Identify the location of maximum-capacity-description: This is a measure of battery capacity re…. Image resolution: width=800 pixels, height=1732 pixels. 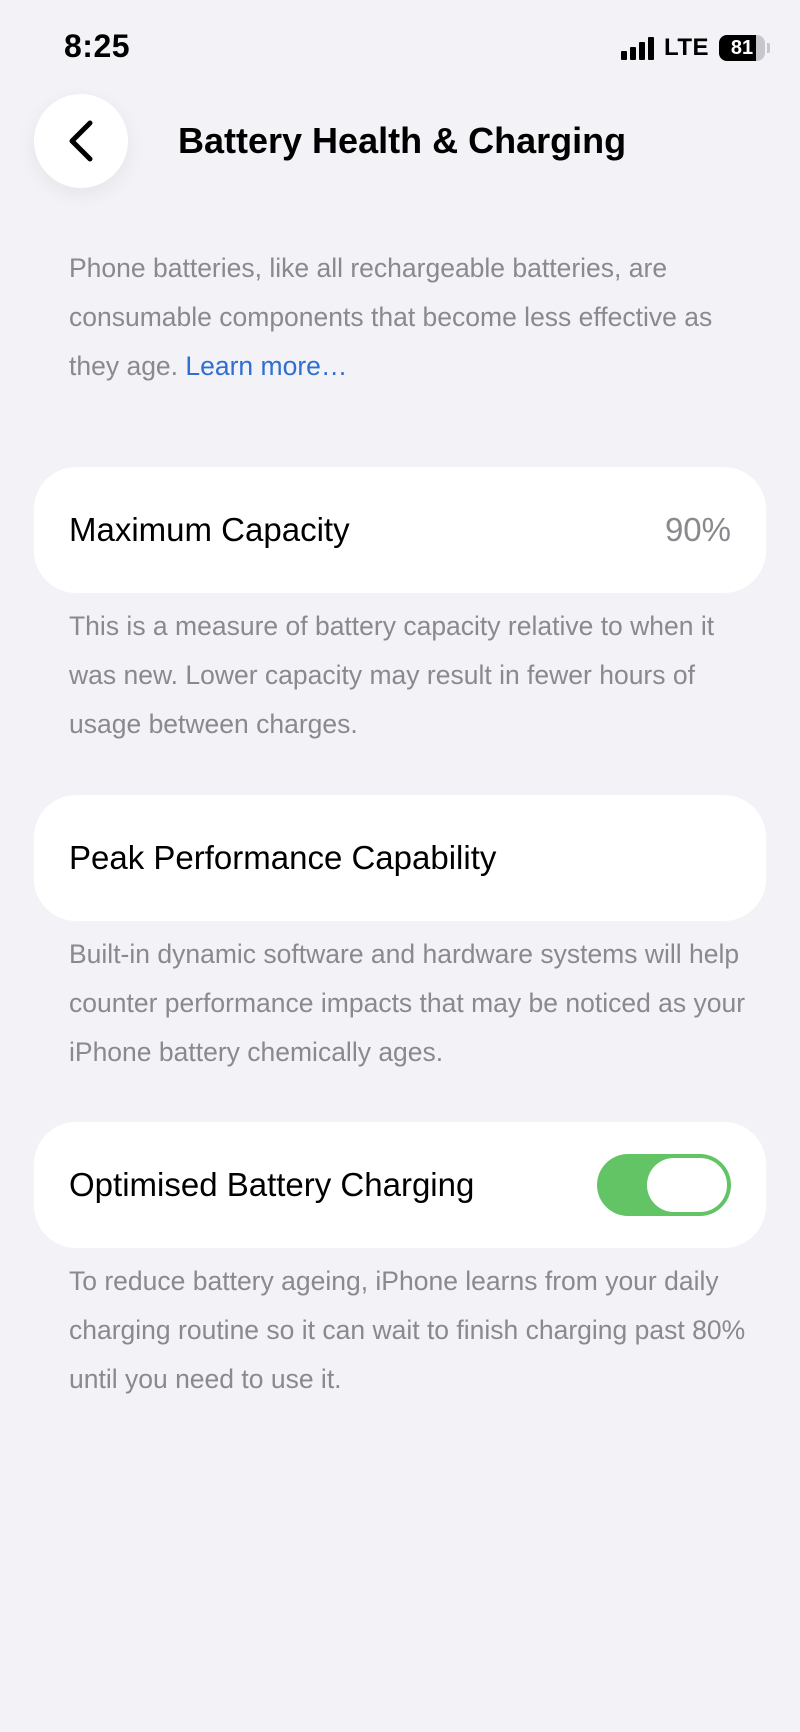
(392, 675).